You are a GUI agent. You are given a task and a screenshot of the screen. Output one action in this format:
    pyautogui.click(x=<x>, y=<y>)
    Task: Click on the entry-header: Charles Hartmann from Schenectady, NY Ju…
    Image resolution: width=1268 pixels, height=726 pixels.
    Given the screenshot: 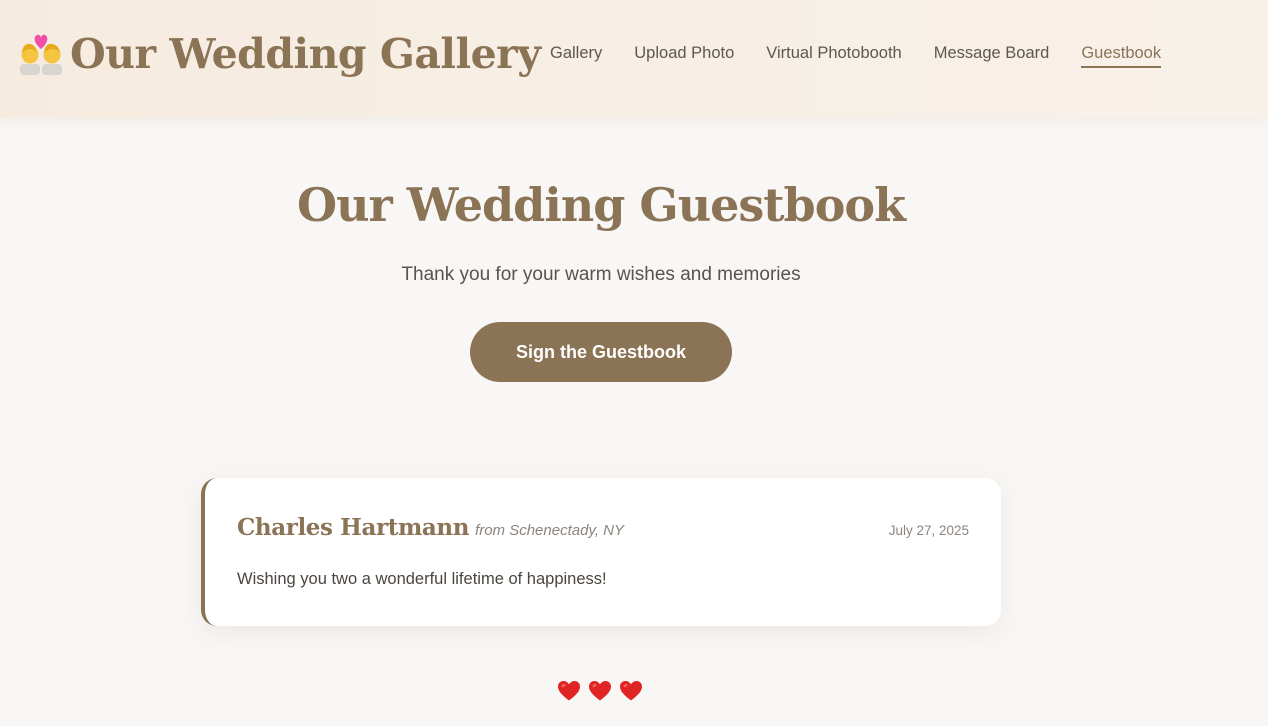 What is the action you would take?
    pyautogui.click(x=603, y=530)
    